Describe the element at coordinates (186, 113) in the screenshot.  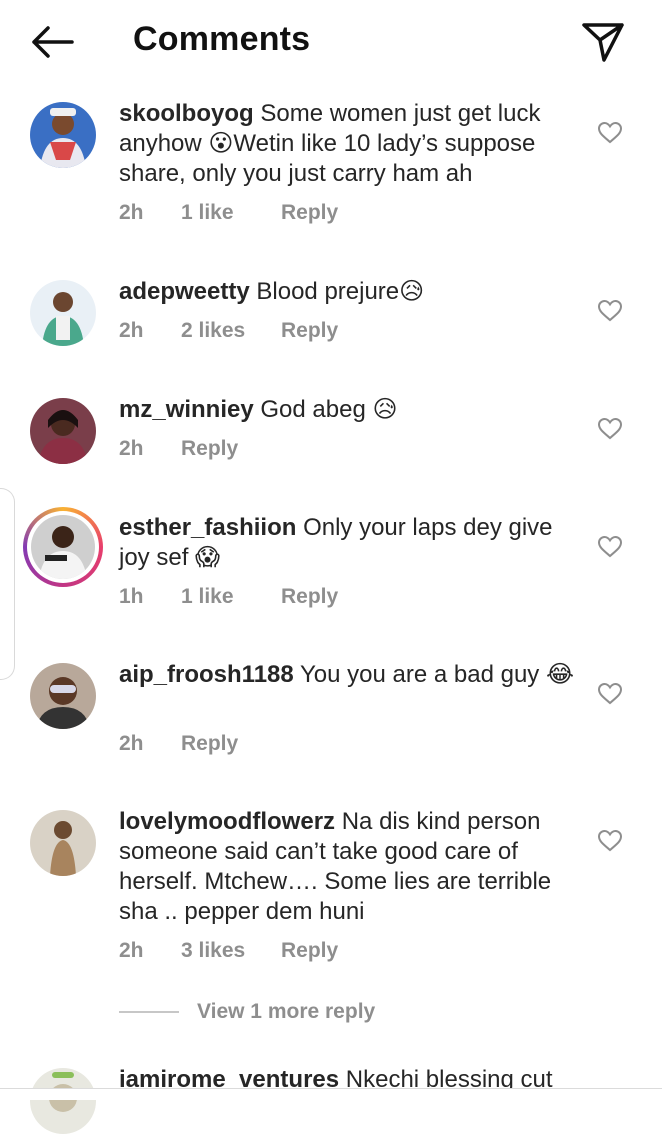
I see `comment-username: skoolboyog` at that location.